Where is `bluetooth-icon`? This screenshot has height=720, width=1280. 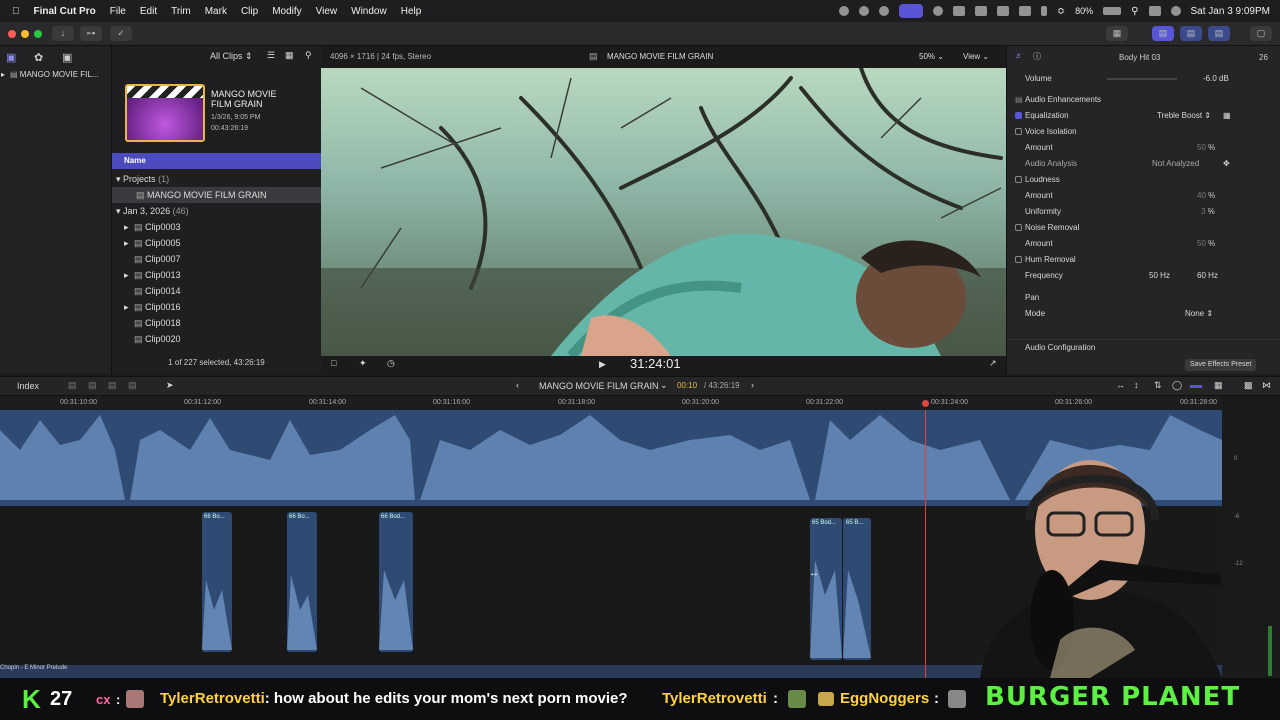 bluetooth-icon is located at coordinates (1043, 11).